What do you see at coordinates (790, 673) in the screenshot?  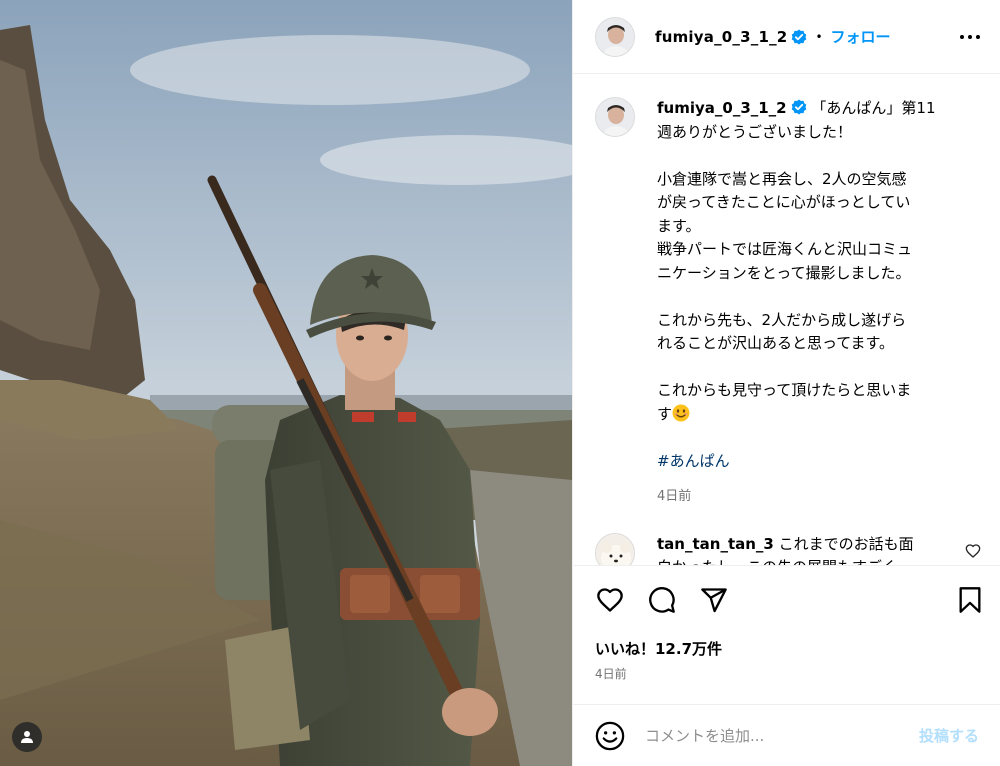 I see `post-date: 4日前` at bounding box center [790, 673].